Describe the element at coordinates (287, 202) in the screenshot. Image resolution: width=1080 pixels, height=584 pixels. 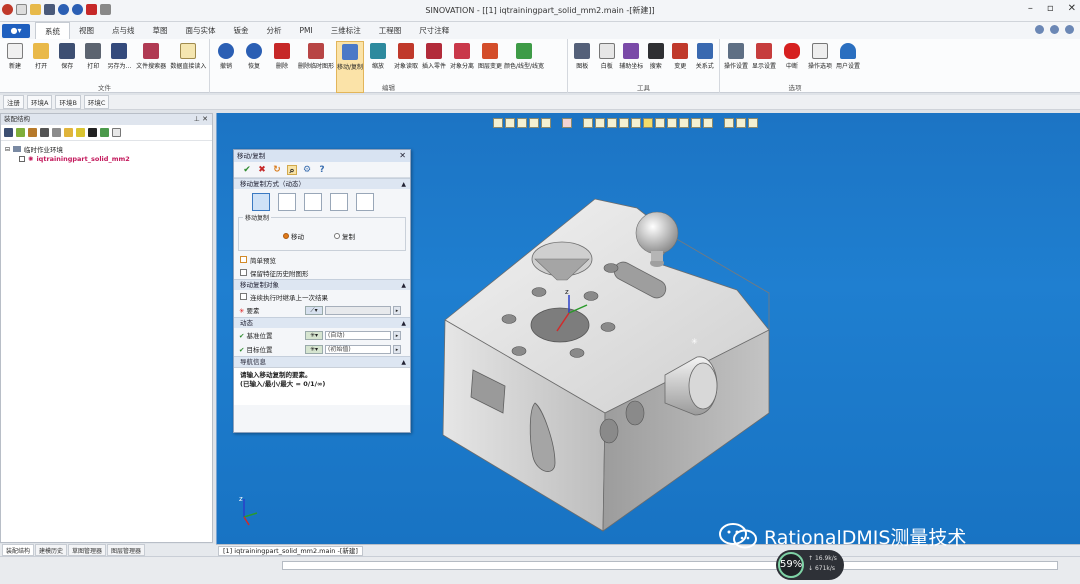
I see `axis-move-icon` at that location.